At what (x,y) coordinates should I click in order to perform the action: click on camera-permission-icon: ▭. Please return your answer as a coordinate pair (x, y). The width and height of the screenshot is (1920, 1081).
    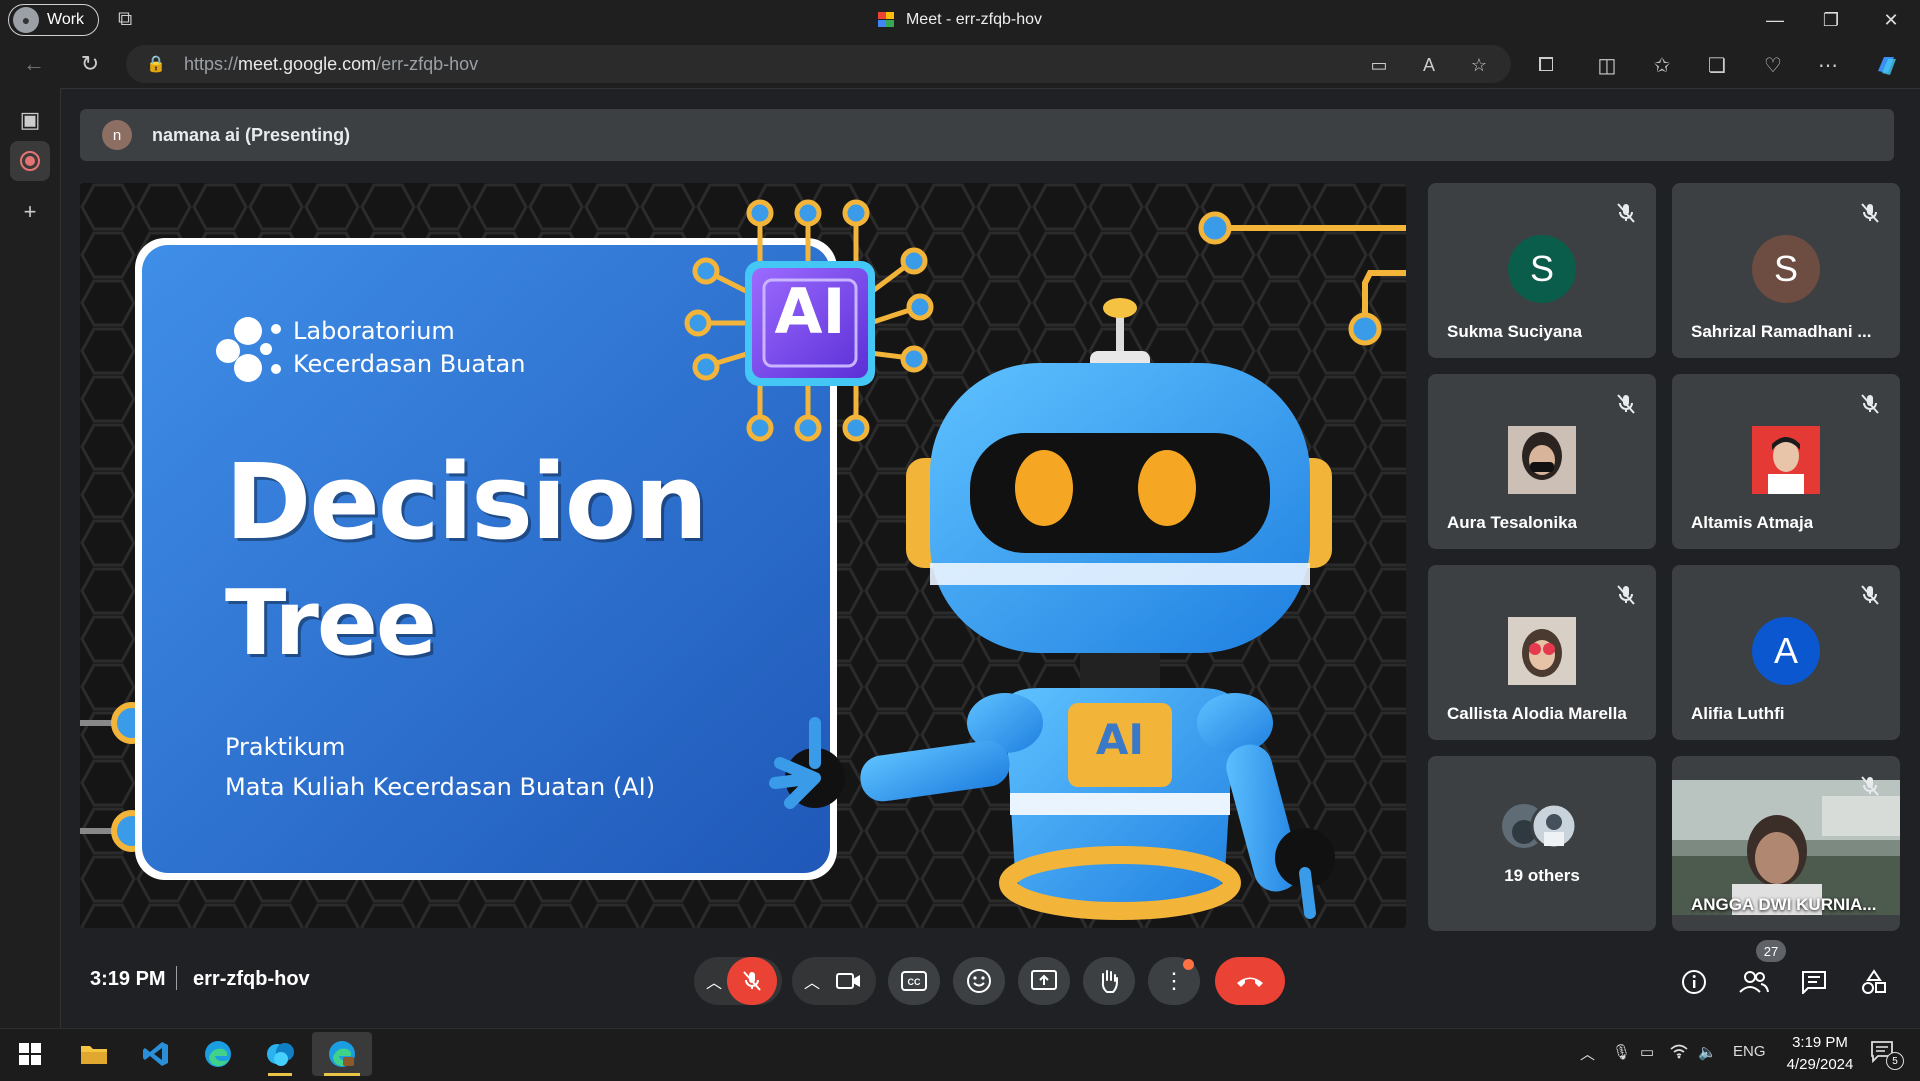
    Looking at the image, I should click on (1379, 65).